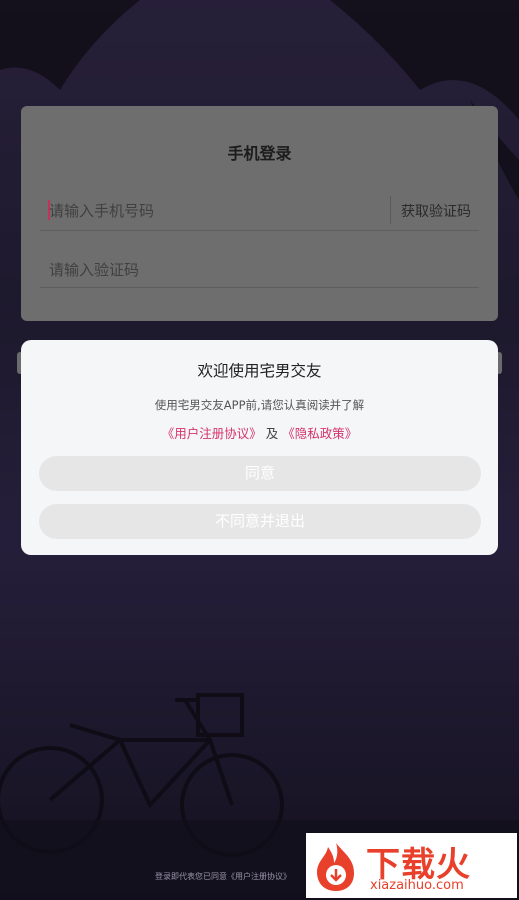  What do you see at coordinates (212, 433) in the screenshot?
I see `user-agreement-link: 《用户注册协议》` at bounding box center [212, 433].